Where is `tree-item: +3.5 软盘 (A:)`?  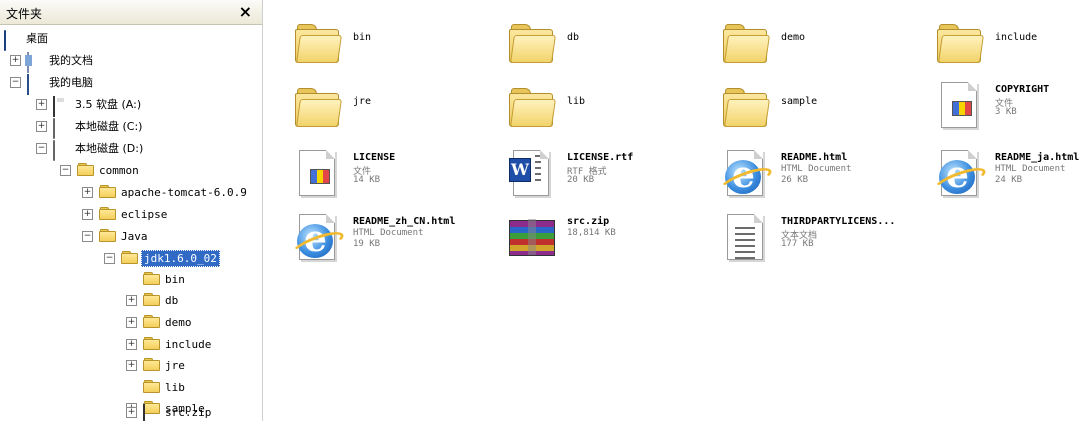
tree-item: +3.5 软盘 (A:) is located at coordinates (89, 105).